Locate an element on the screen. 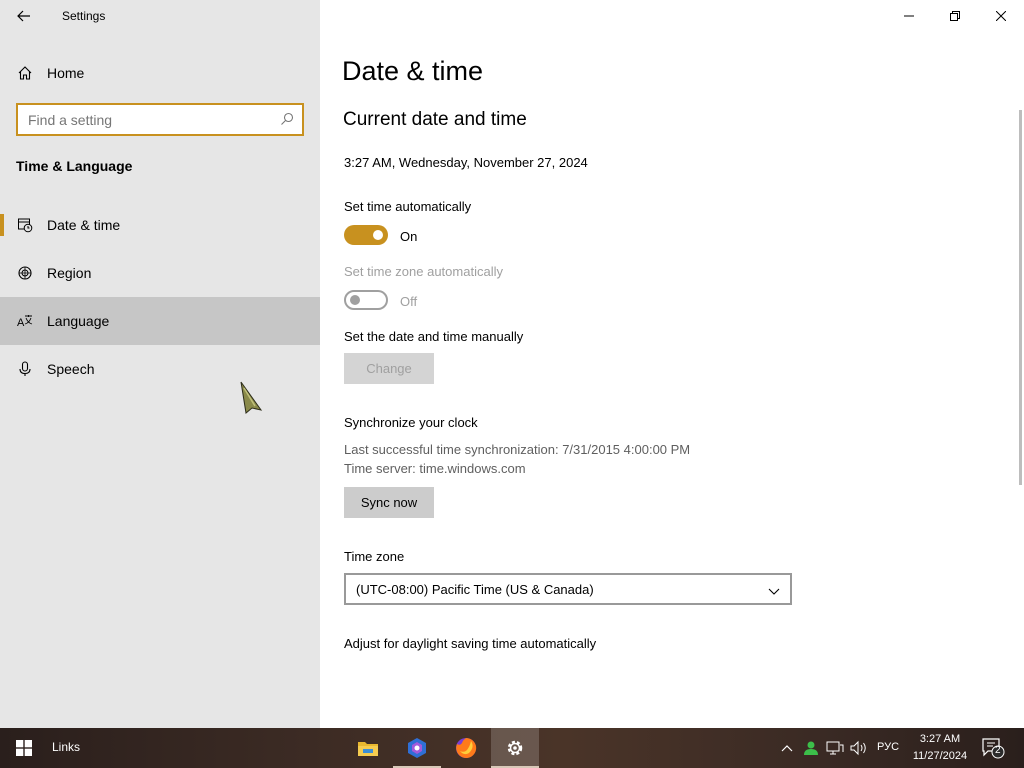  chevron-up-icon is located at coordinates (787, 748).